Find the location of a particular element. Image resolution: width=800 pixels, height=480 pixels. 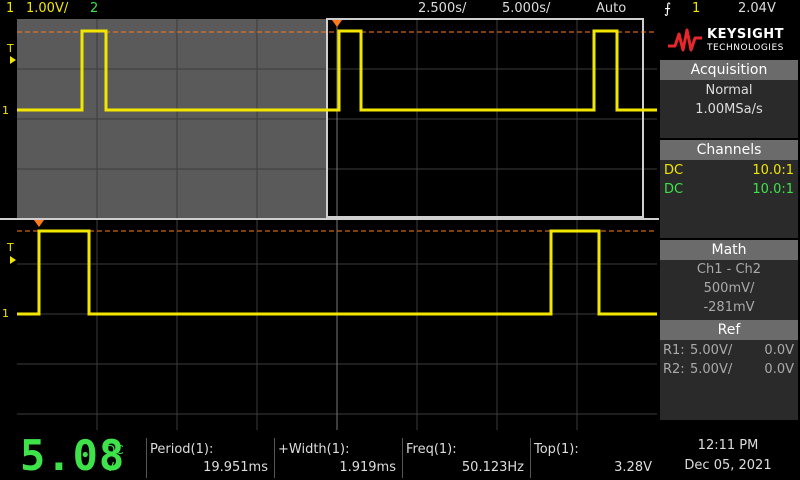

ref2-name: R2: is located at coordinates (674, 369).